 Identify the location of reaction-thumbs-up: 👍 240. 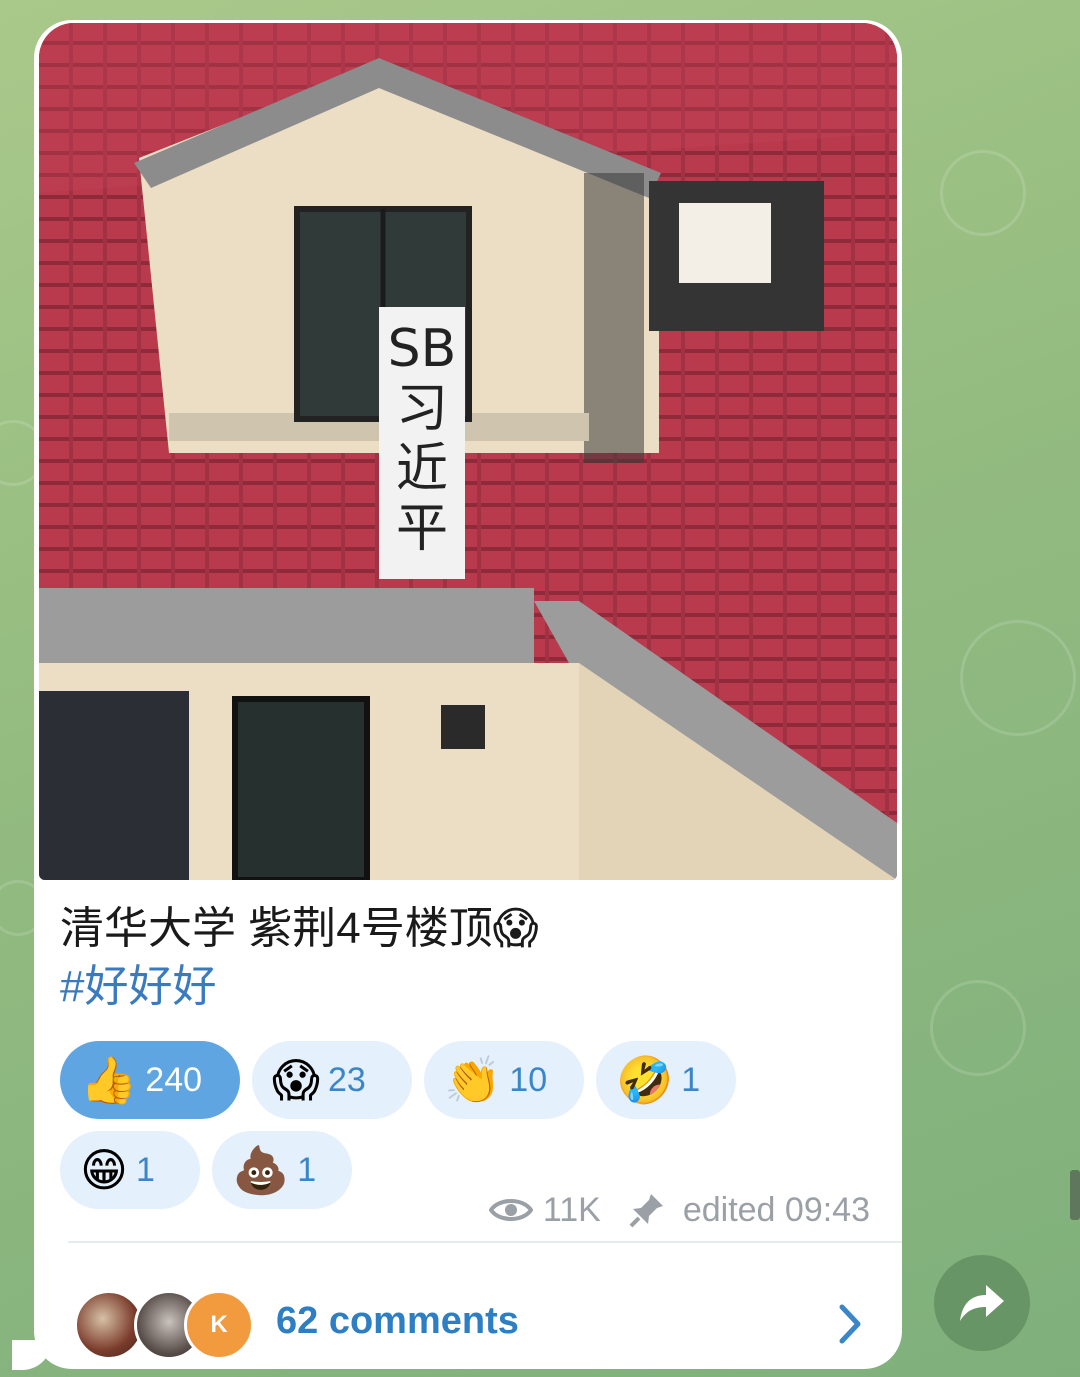
(150, 1080).